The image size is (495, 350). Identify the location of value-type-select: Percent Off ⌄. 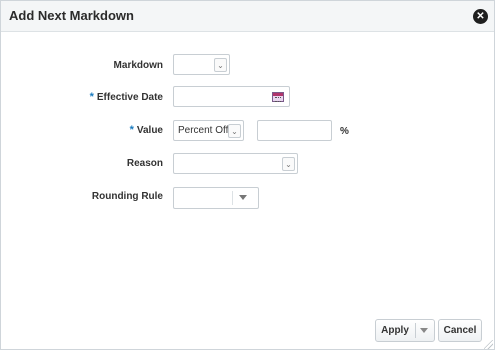
(208, 130).